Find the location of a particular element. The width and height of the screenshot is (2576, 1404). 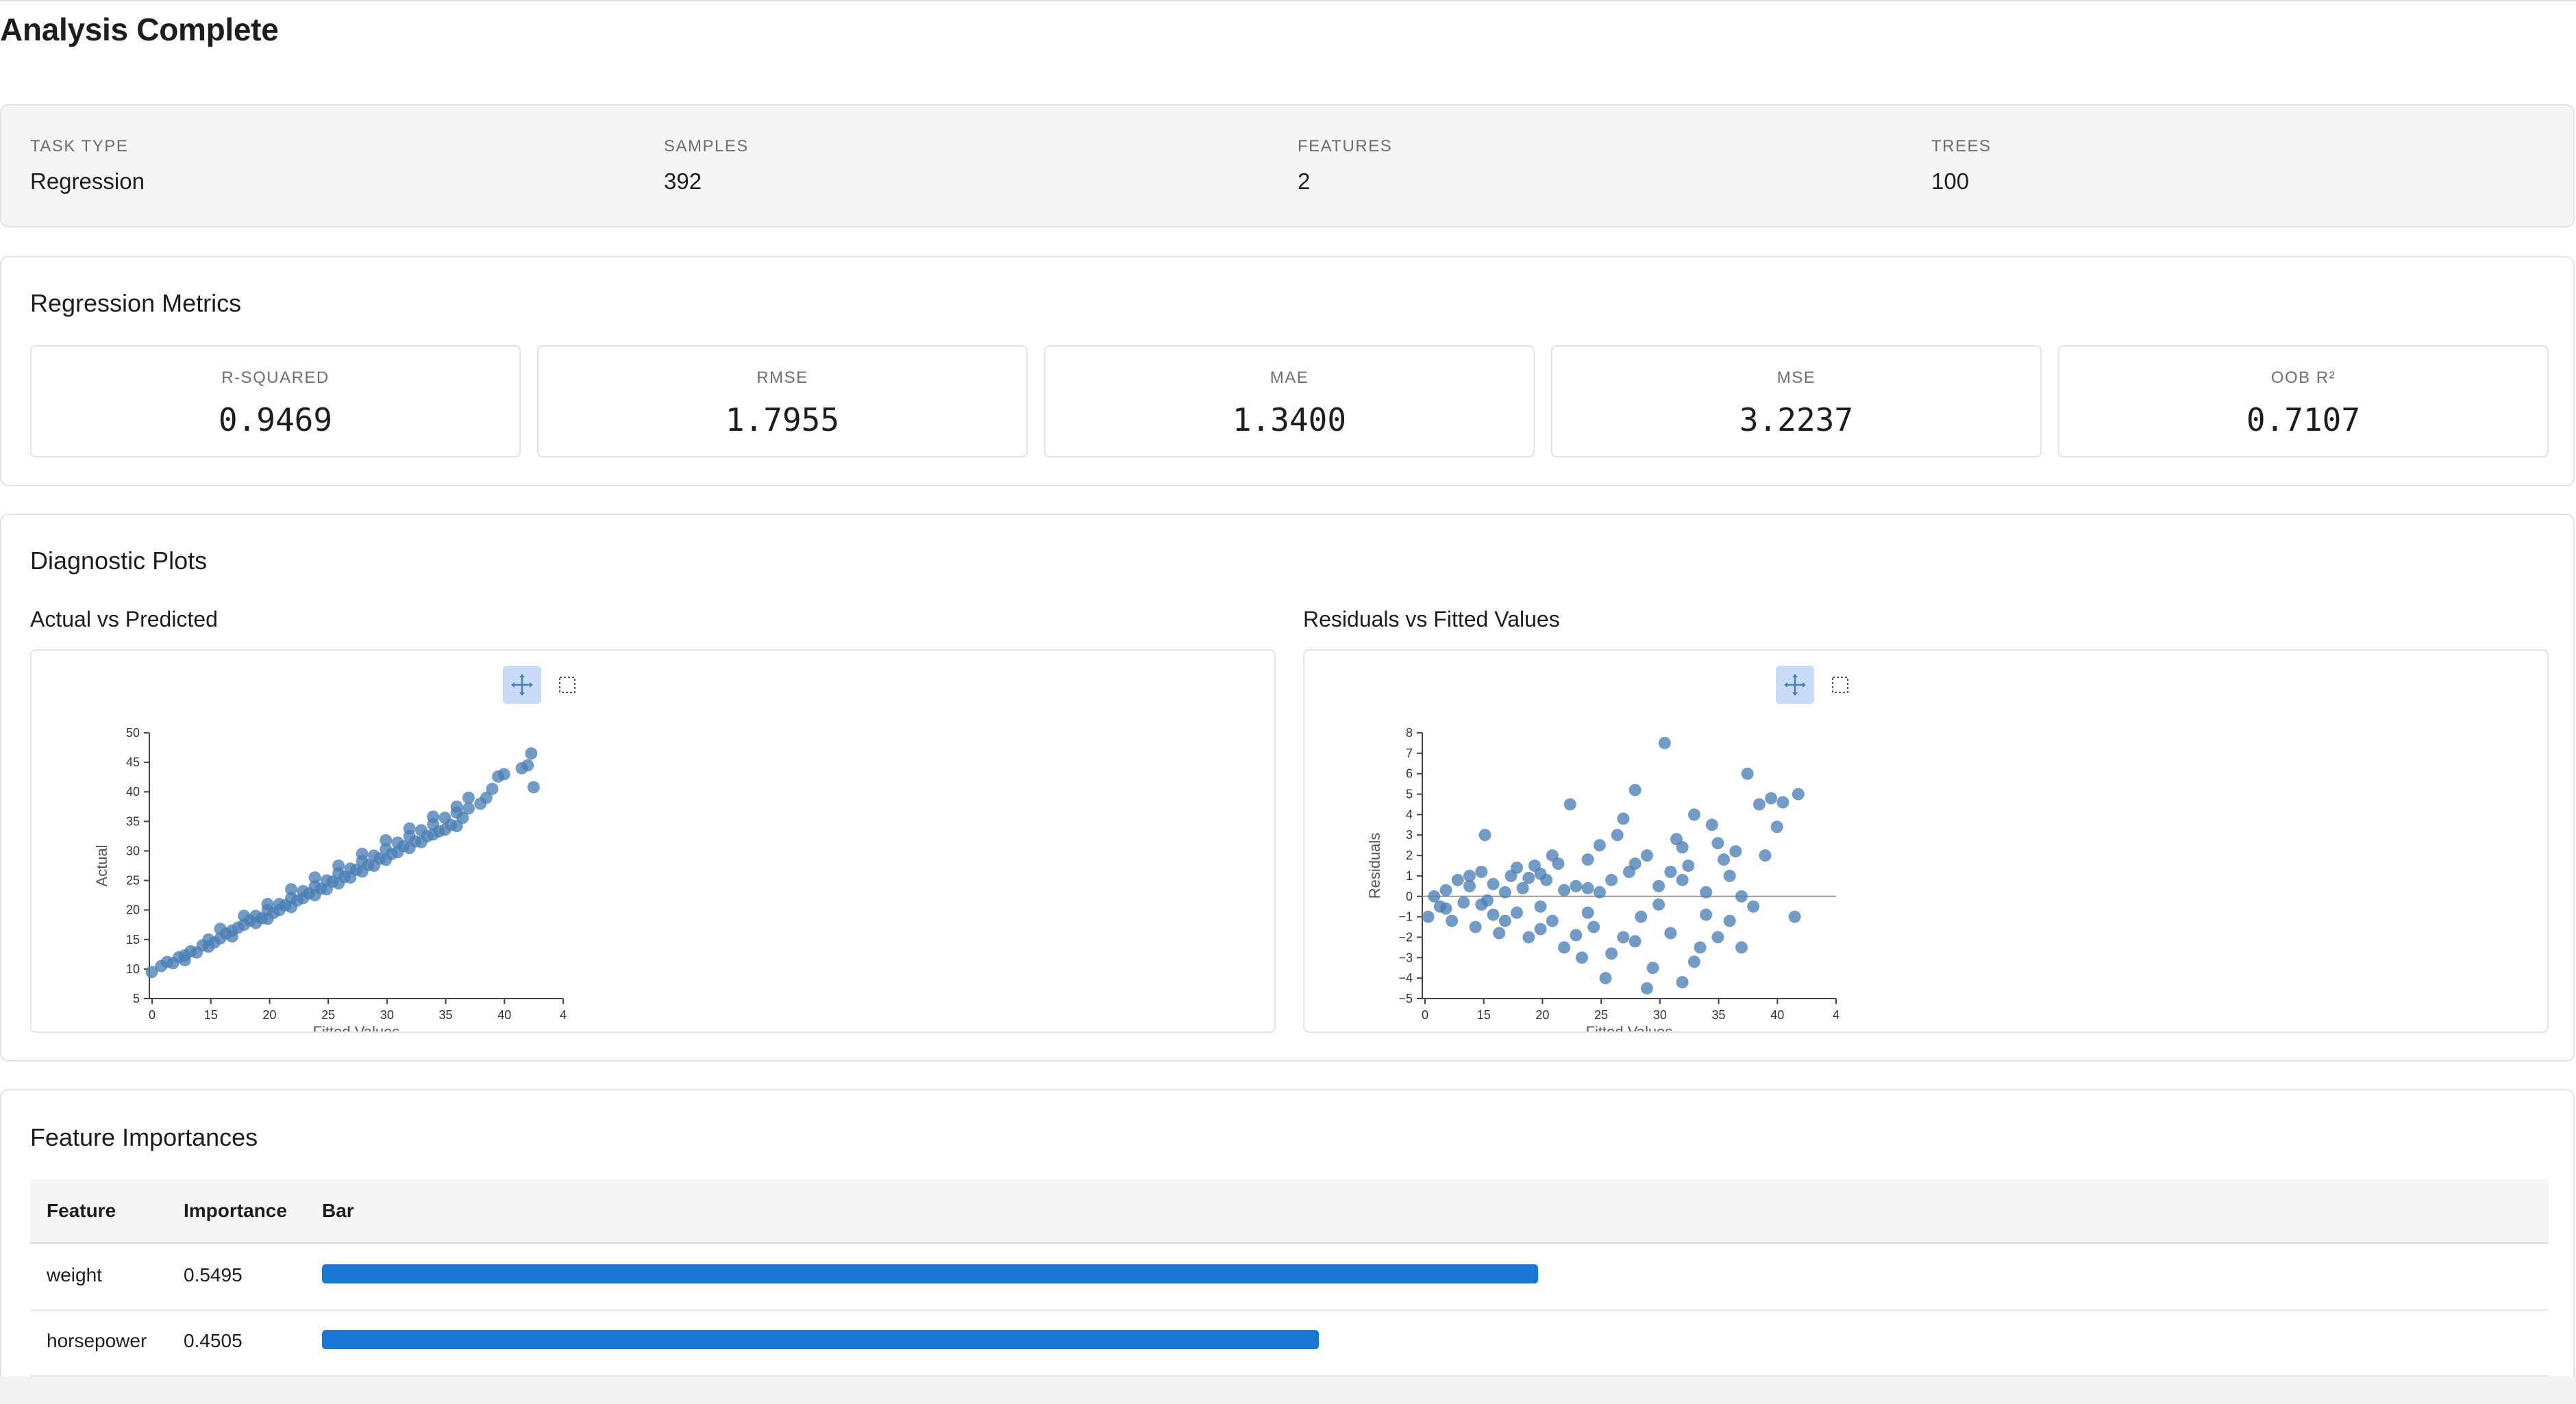

y-tick-label: −1 is located at coordinates (1405, 917).